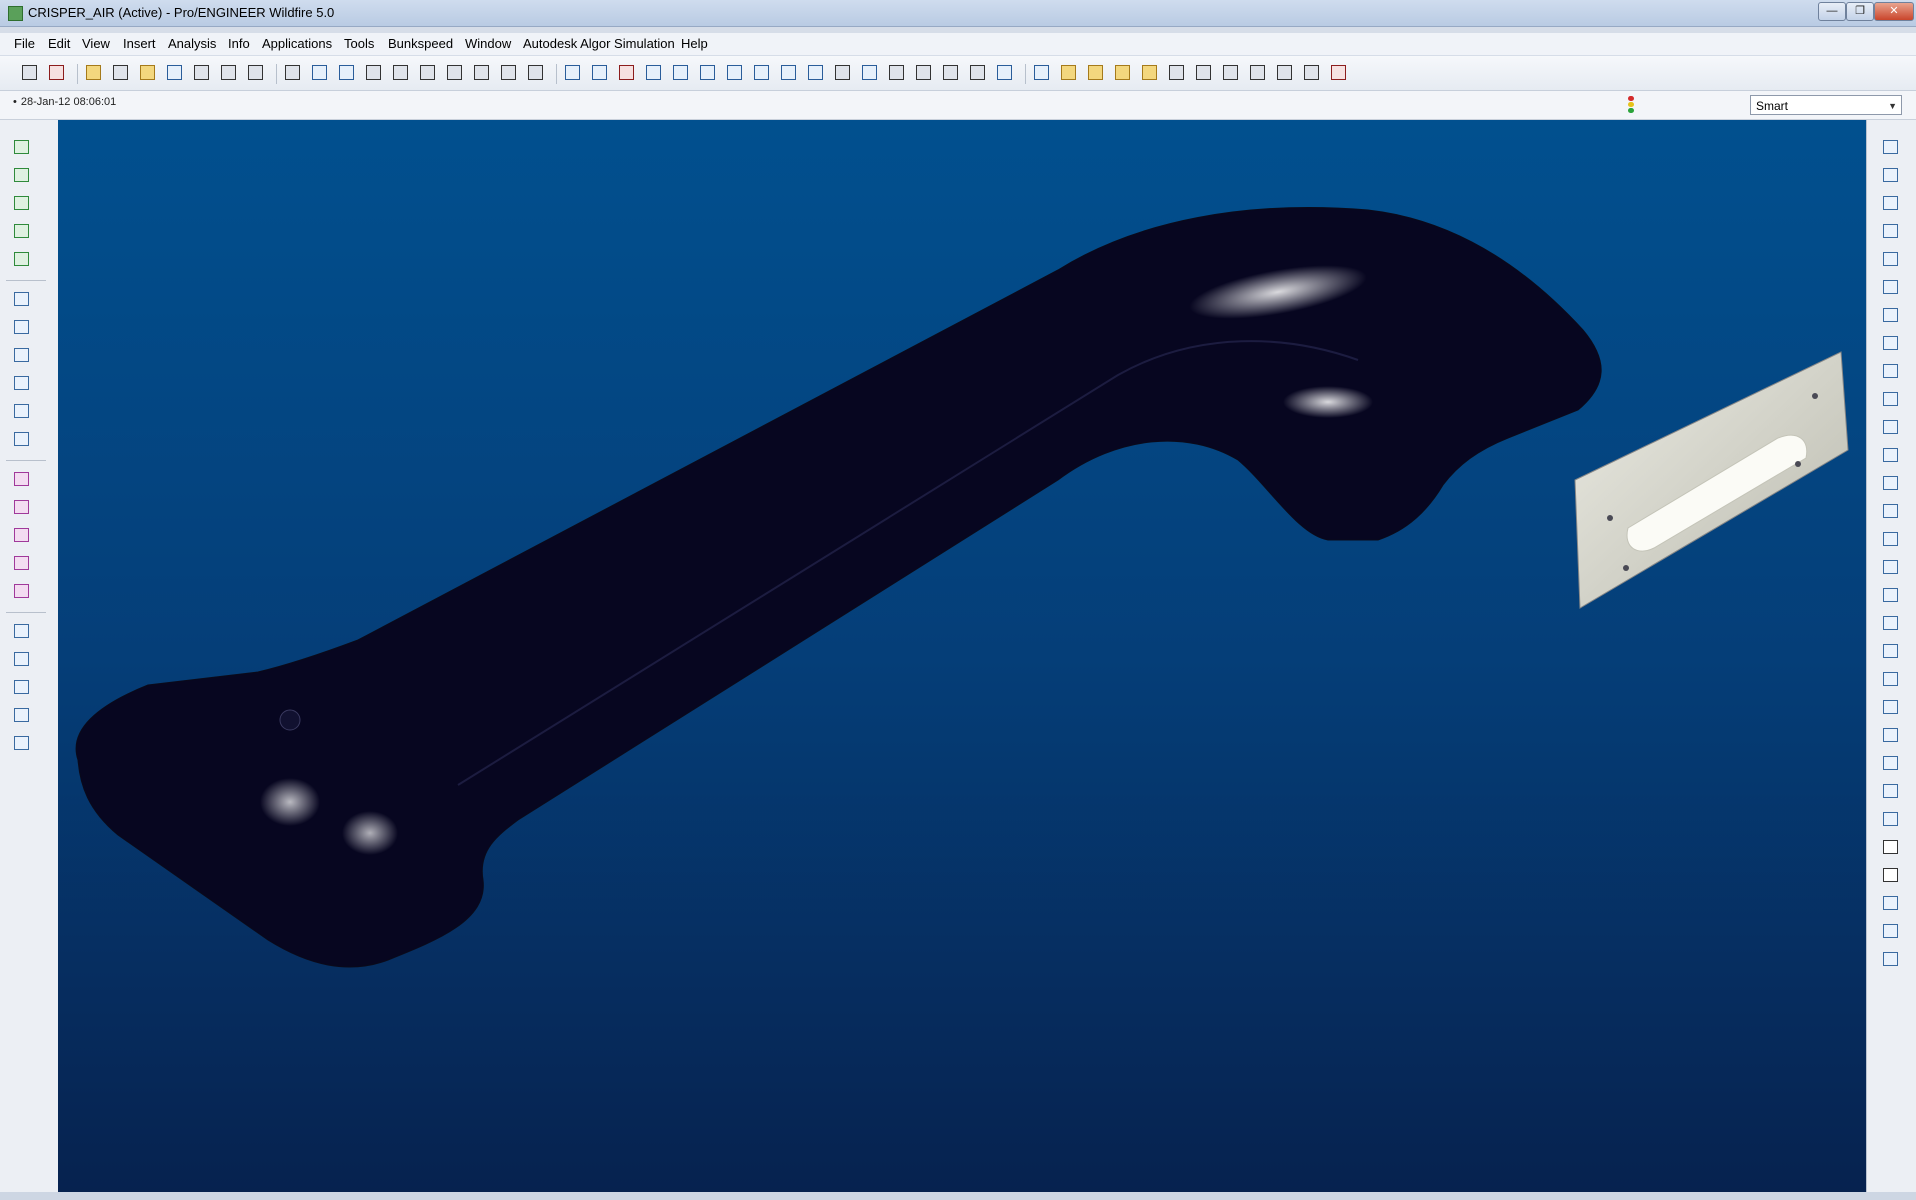  I want to click on selection-filter-dropdown: Smart ▼, so click(1826, 105).